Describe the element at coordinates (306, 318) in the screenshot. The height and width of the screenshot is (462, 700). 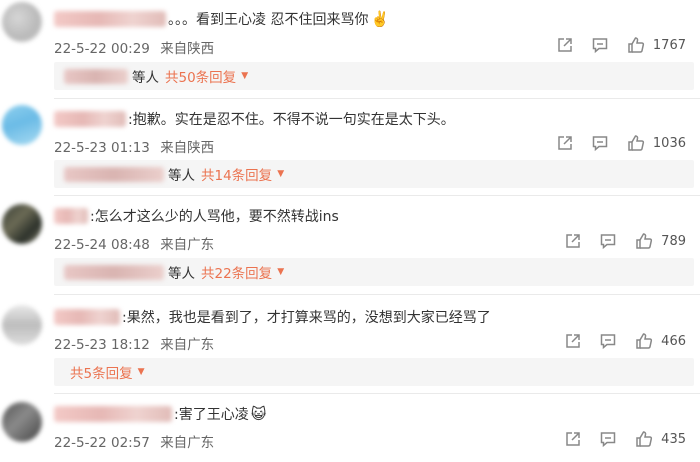
I see `comment-text: :果然，我也是看到了，才打算来骂的，没想到大家已经骂了` at that location.